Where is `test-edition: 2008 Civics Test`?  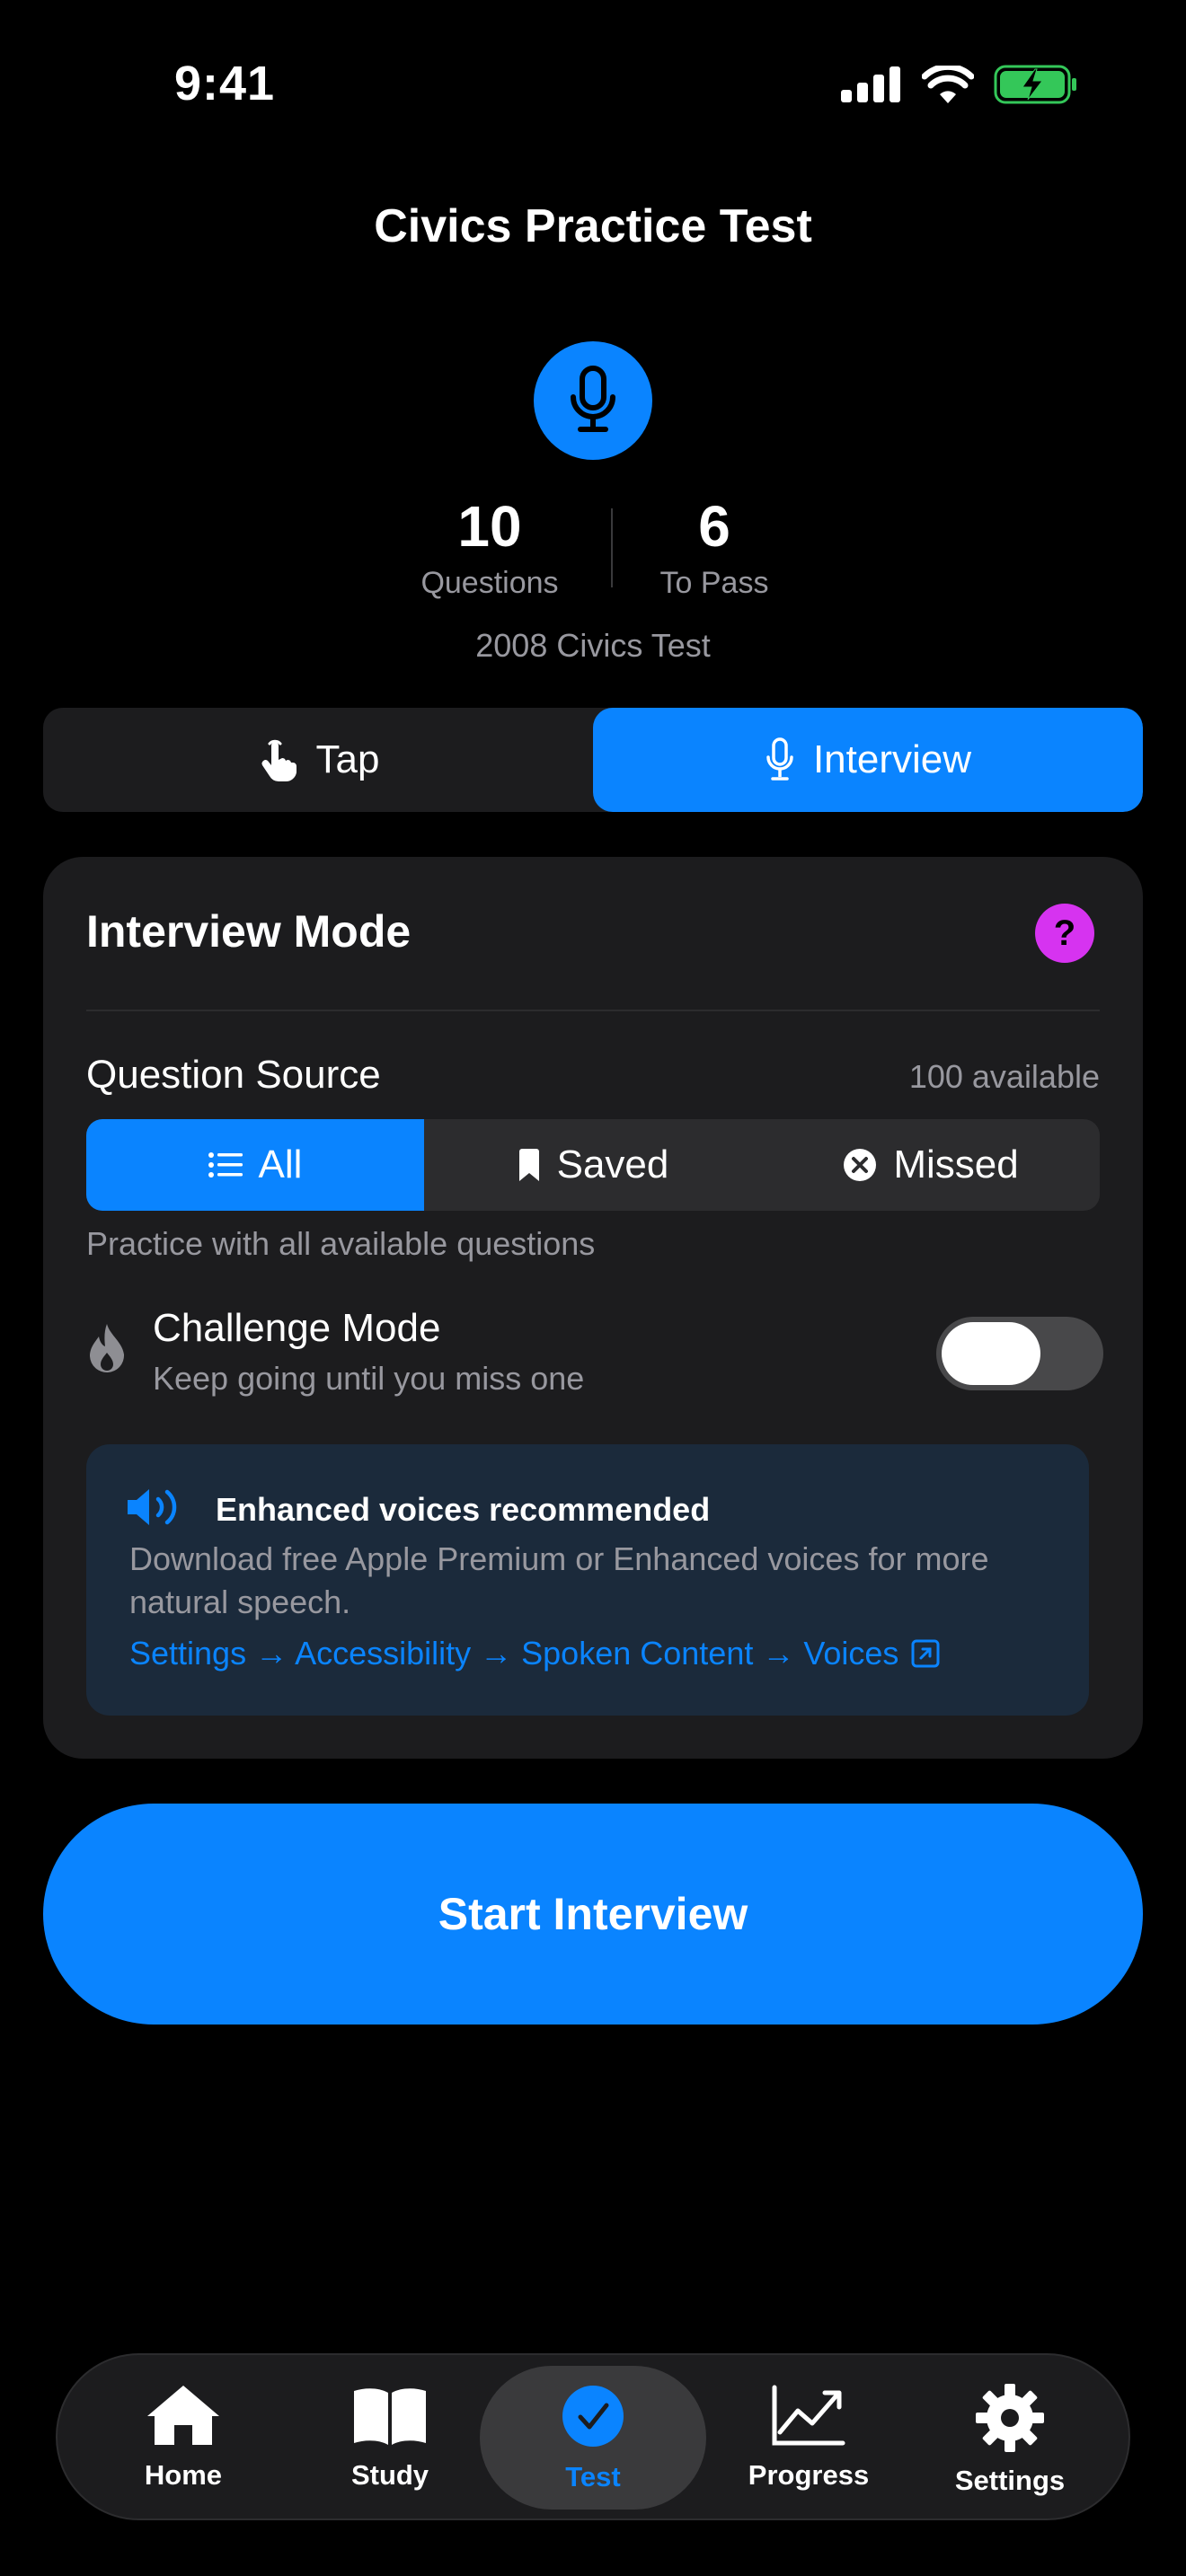
test-edition: 2008 Civics Test is located at coordinates (593, 645).